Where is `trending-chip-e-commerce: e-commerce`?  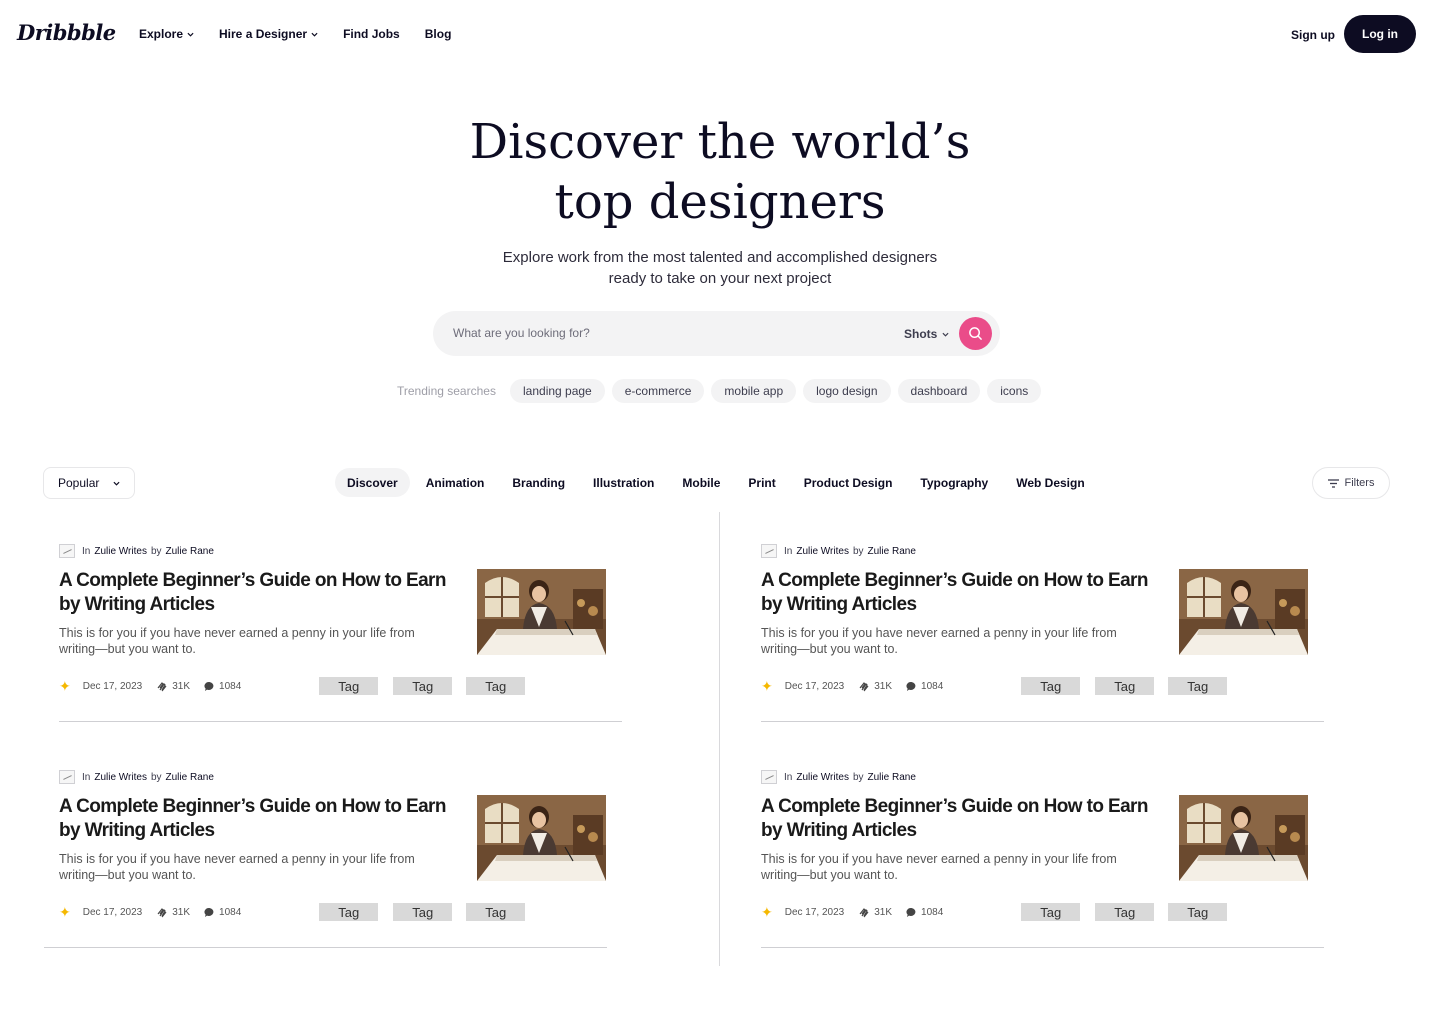 trending-chip-e-commerce: e-commerce is located at coordinates (658, 391).